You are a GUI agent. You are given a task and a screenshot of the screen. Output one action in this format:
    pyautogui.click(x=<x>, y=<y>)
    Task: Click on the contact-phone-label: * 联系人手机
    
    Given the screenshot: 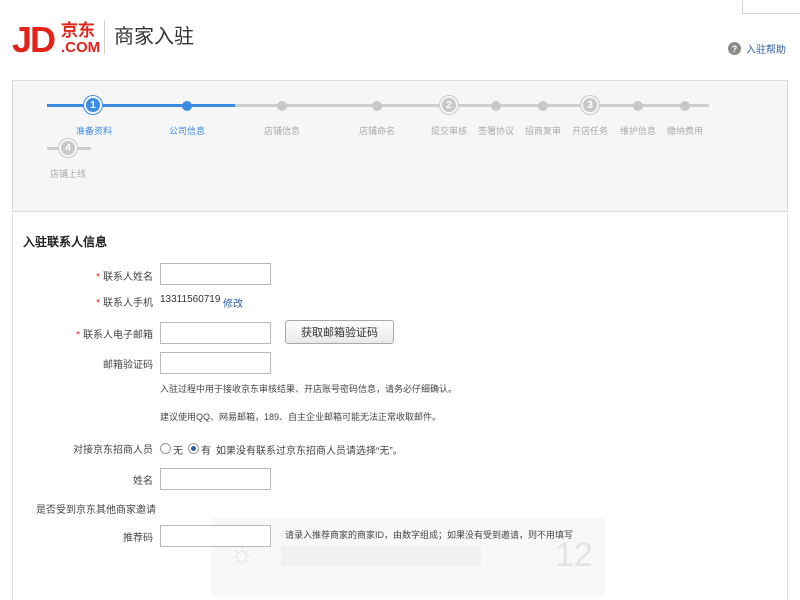 What is the action you would take?
    pyautogui.click(x=124, y=303)
    